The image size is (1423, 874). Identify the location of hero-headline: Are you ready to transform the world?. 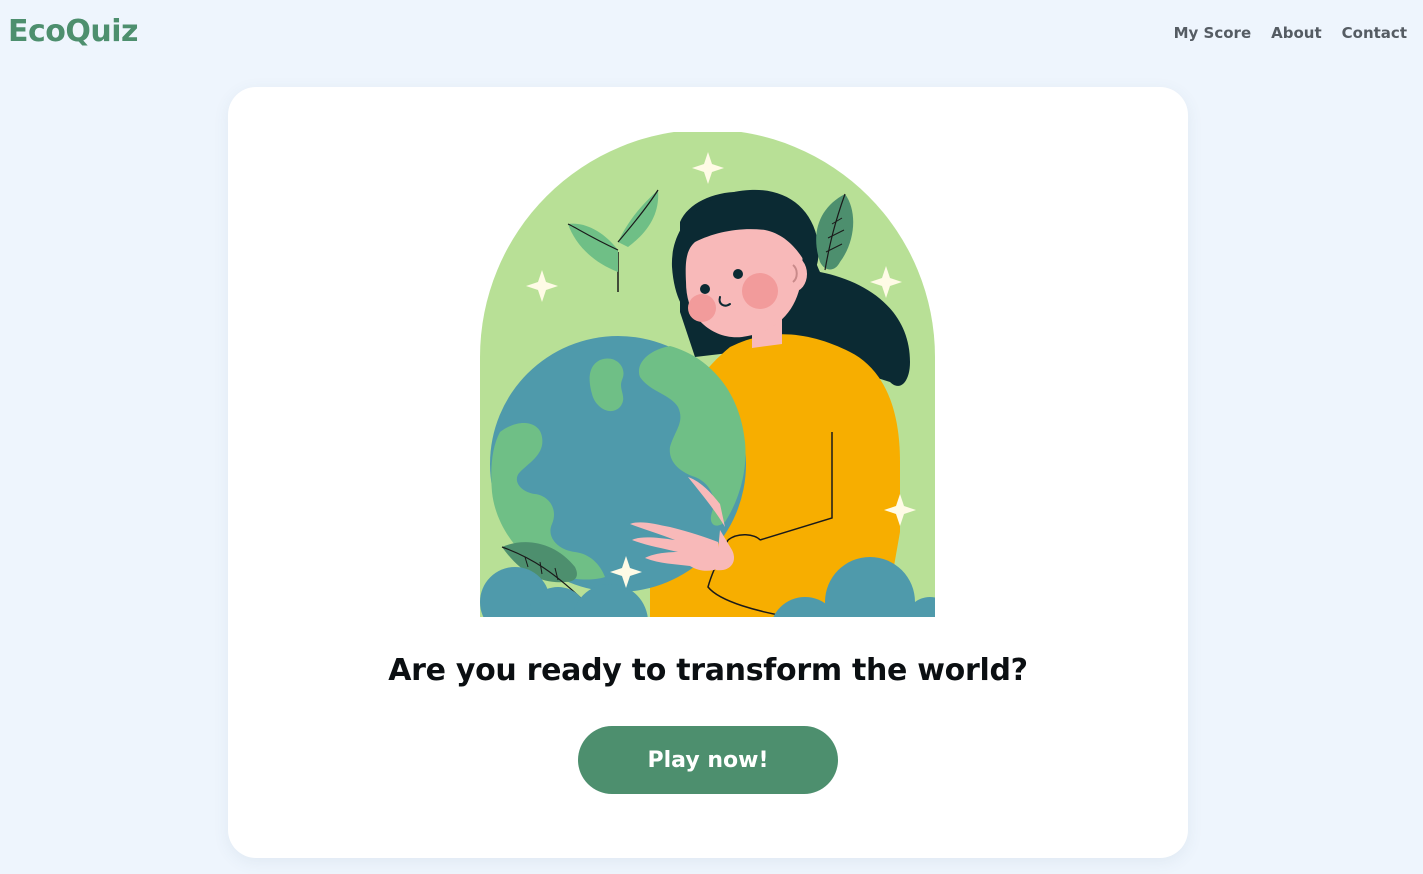
(708, 670).